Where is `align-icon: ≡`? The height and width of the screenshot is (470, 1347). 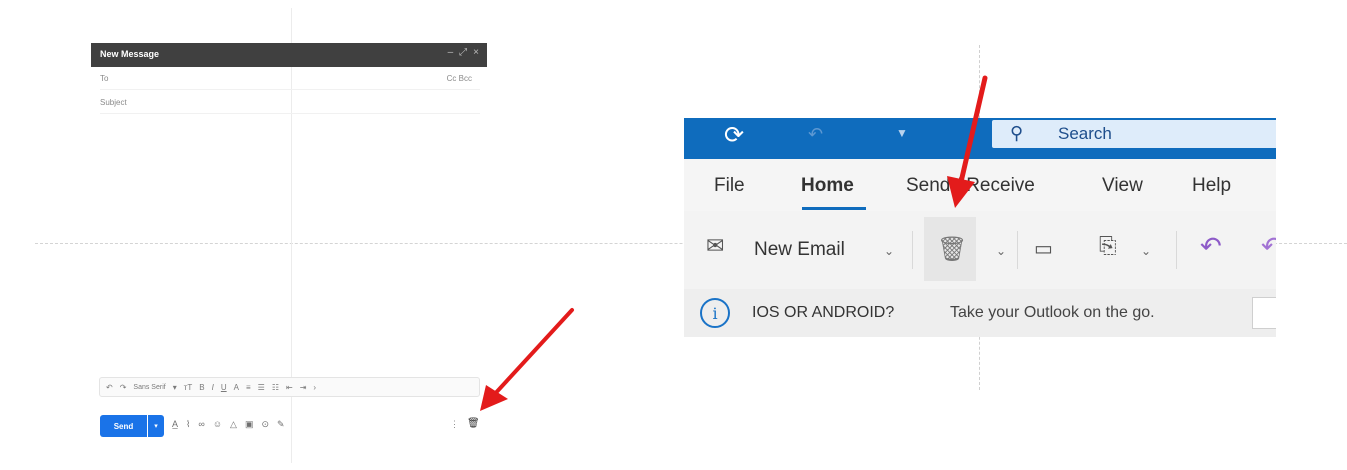 align-icon: ≡ is located at coordinates (248, 387).